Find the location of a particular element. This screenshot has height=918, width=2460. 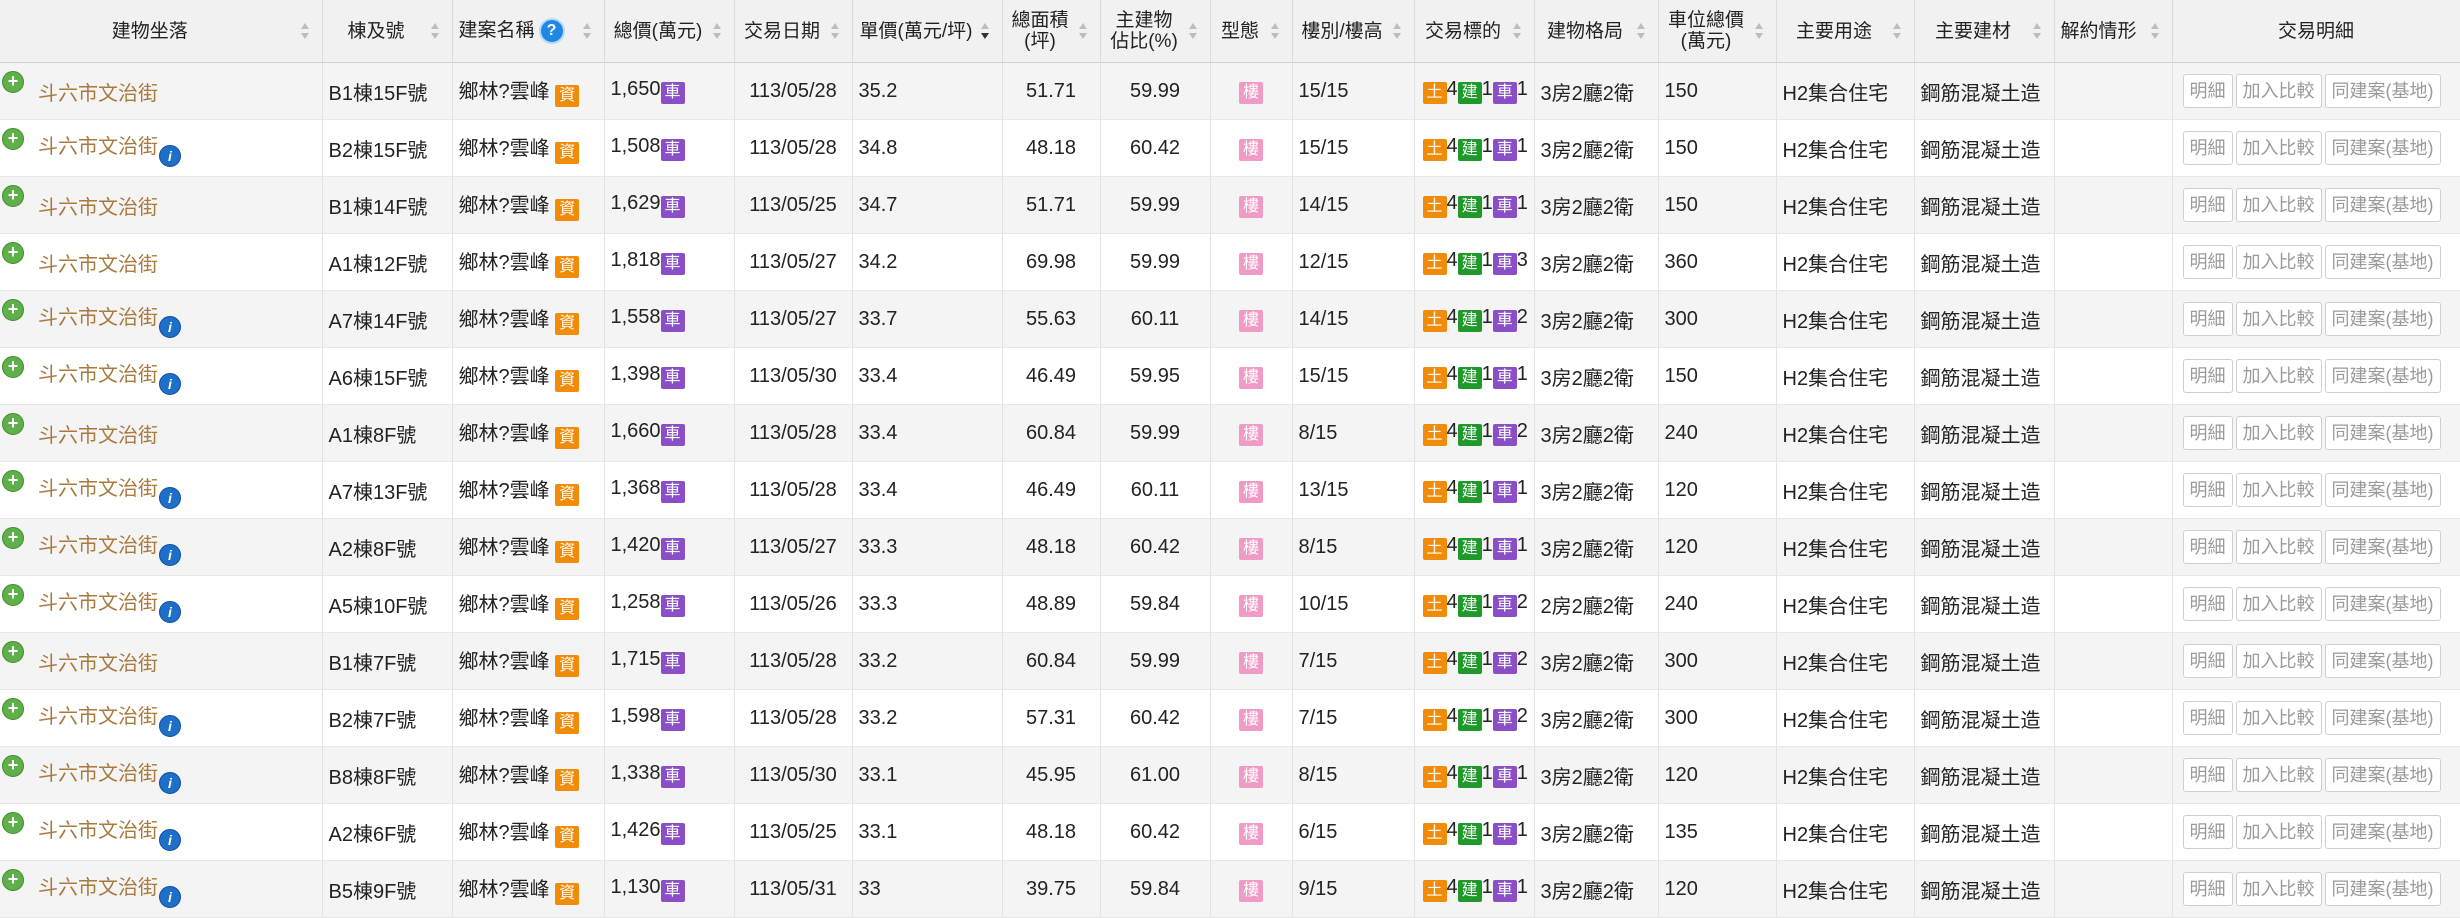

col-header-total: 總價(萬元) is located at coordinates (669, 31).